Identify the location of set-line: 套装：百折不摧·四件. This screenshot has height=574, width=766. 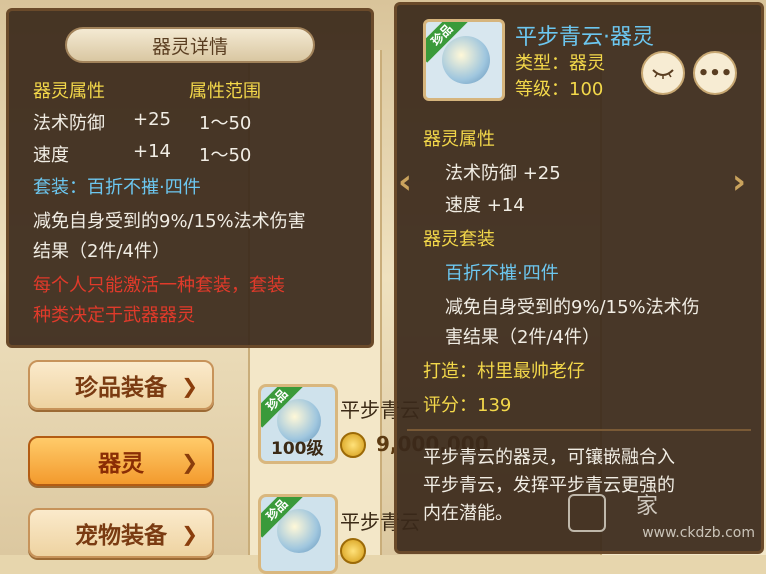
(117, 187).